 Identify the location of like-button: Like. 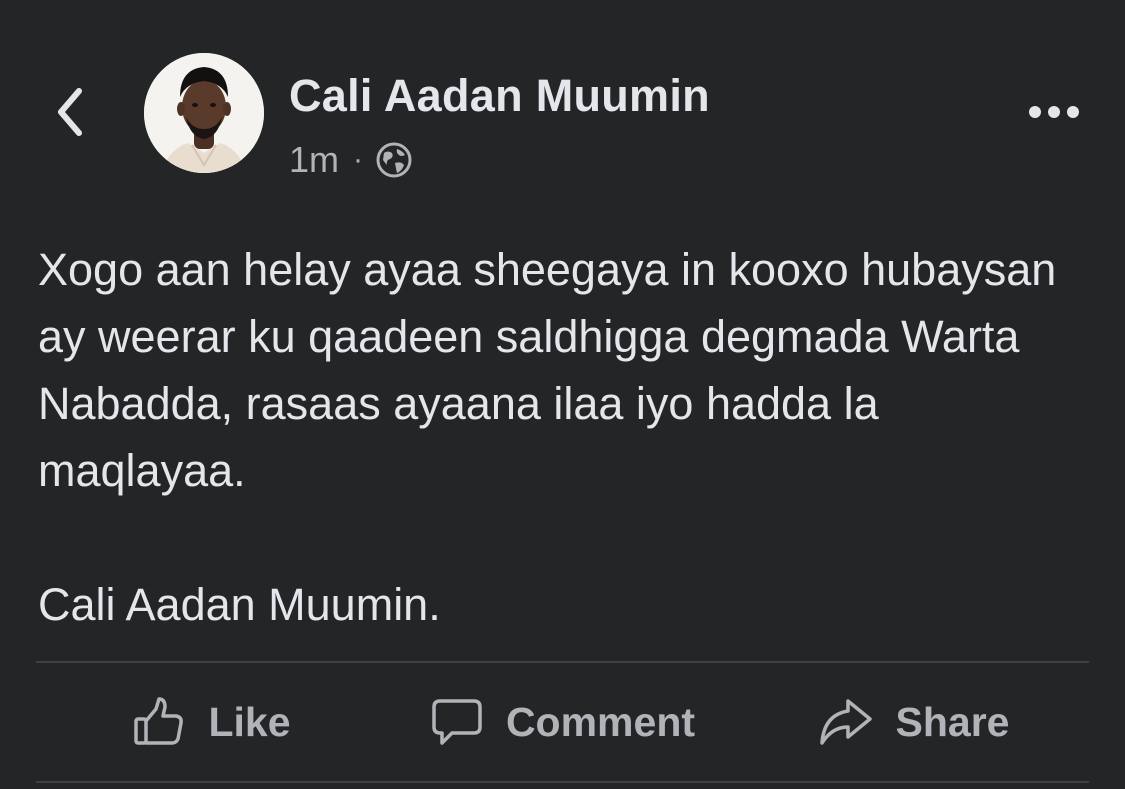
(211, 722).